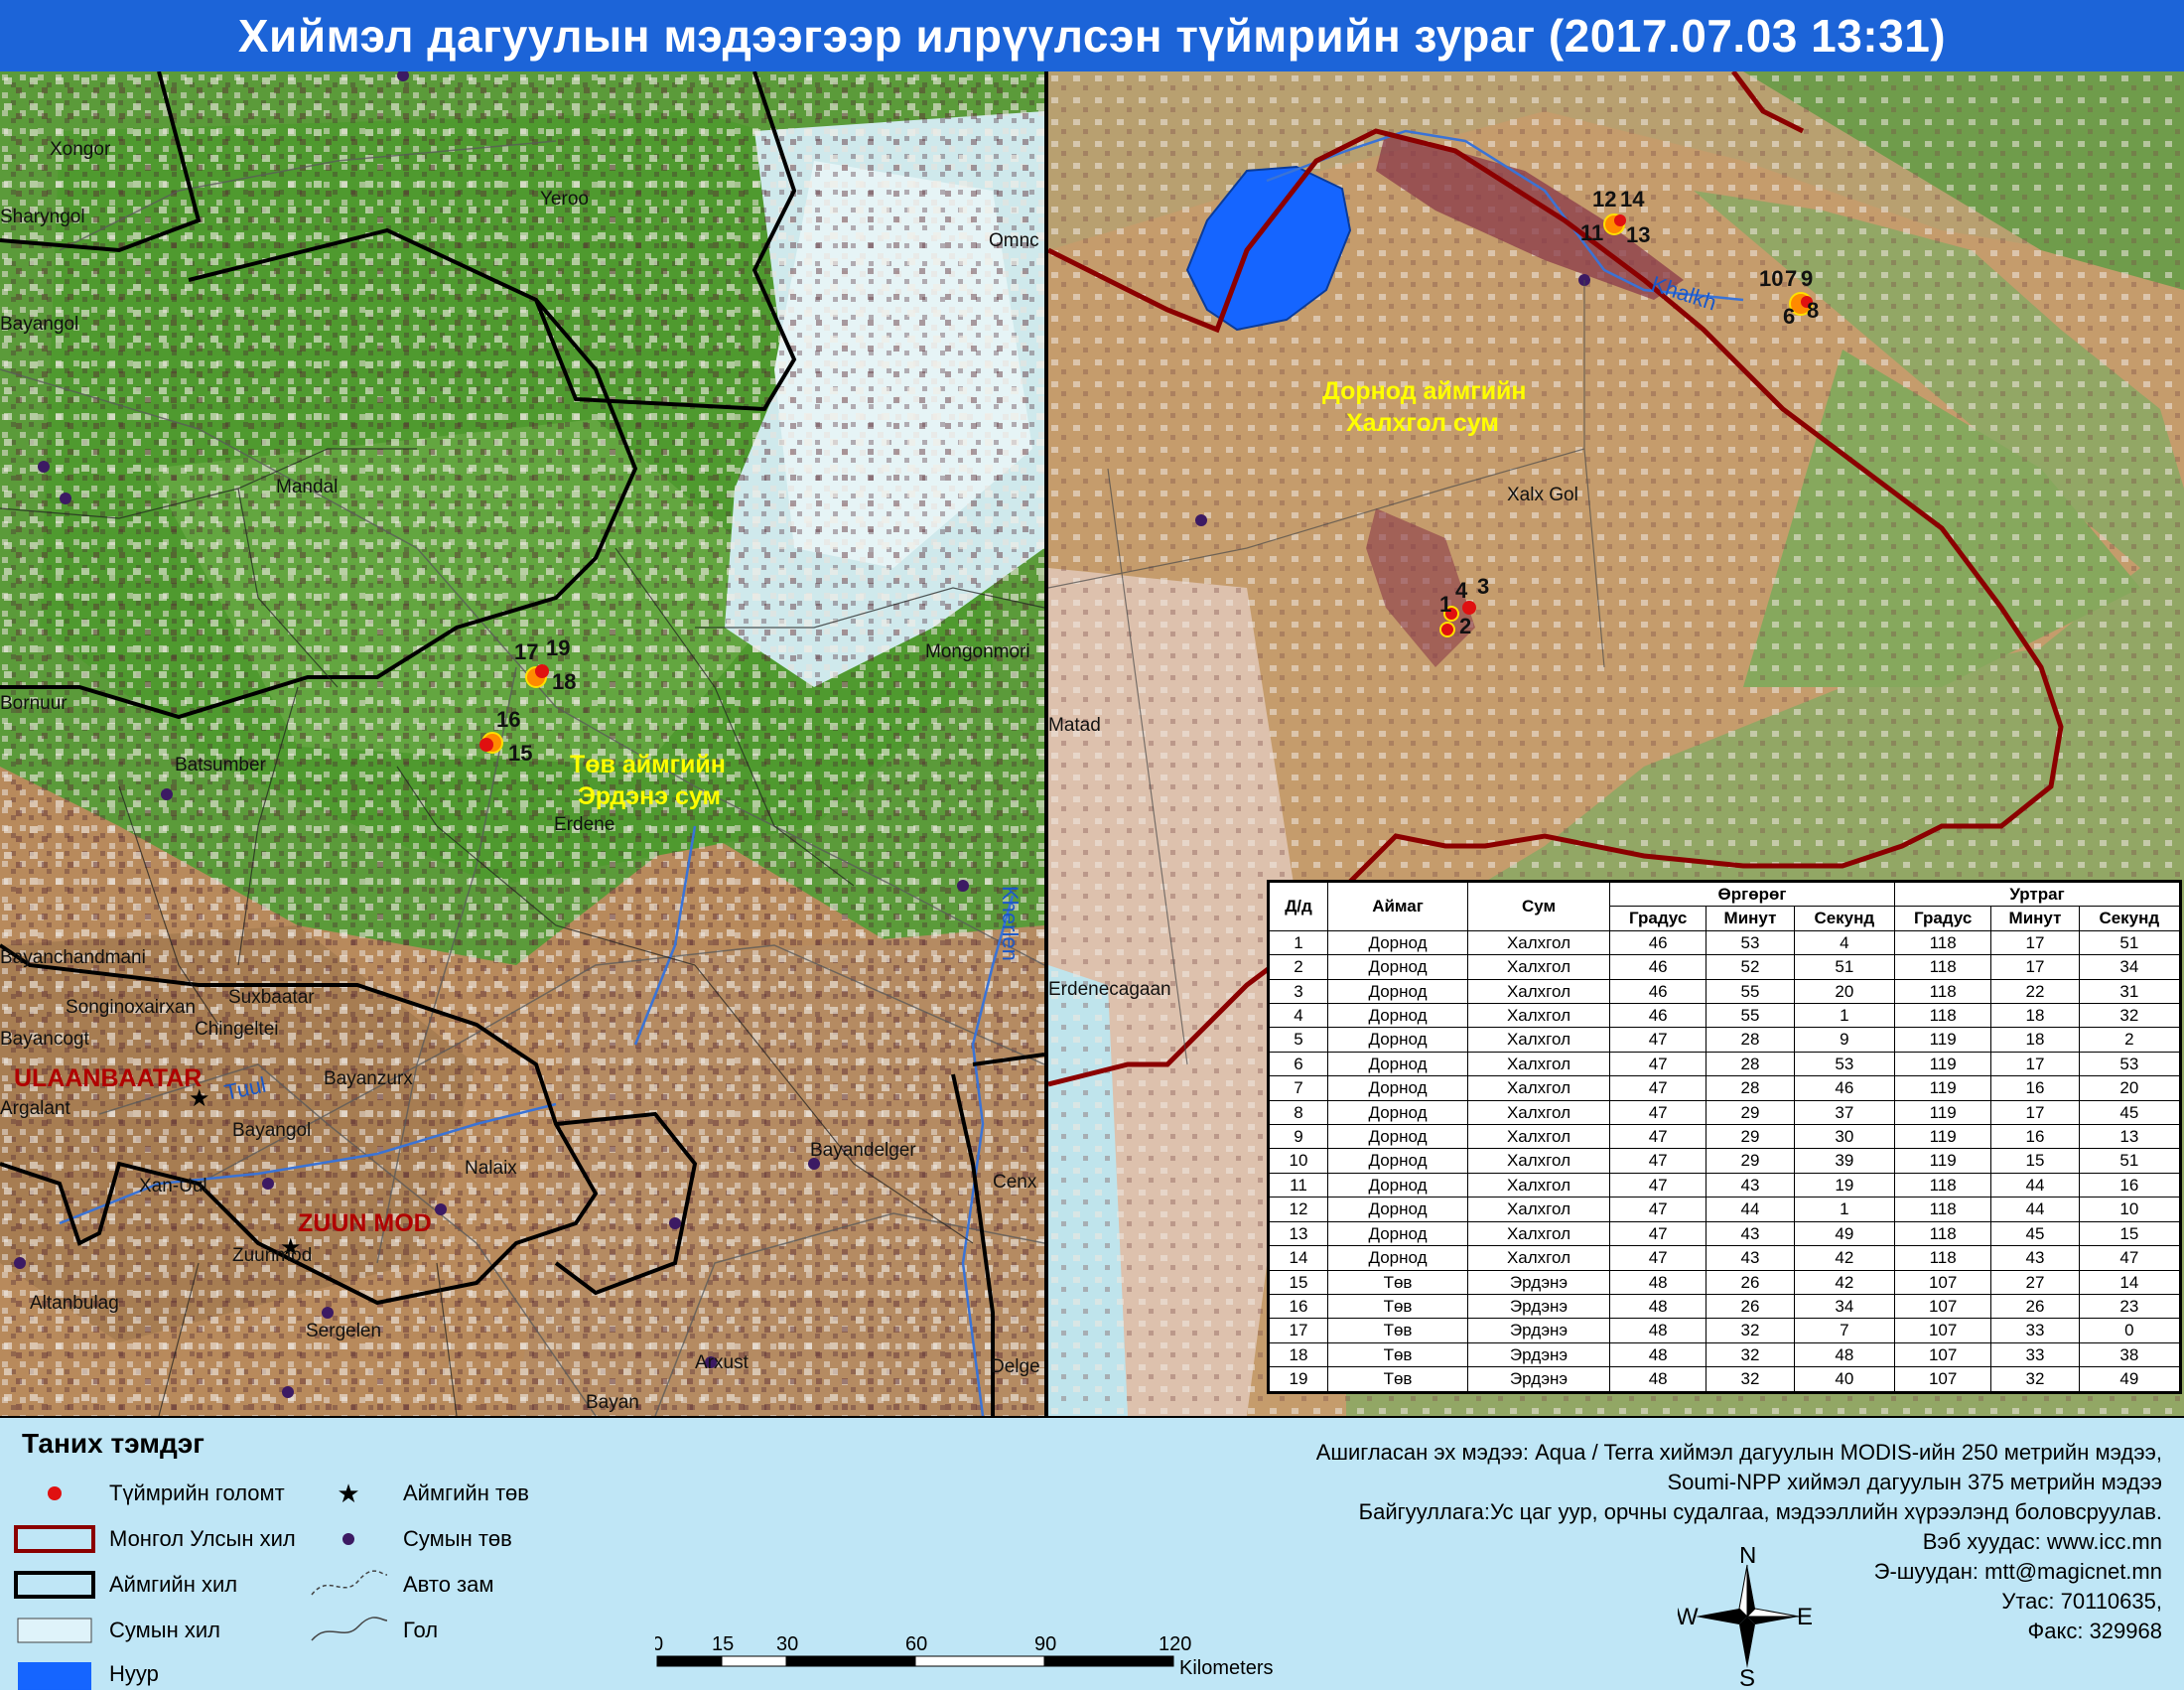  I want to click on place-label: Batsumber, so click(221, 765).